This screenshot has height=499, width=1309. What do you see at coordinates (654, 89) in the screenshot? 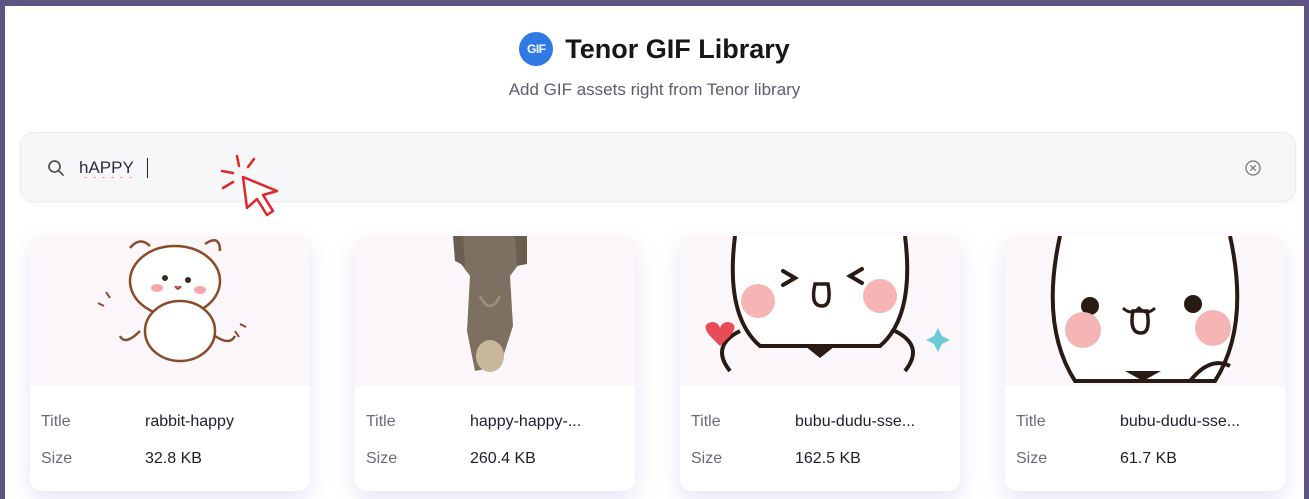
I see `page-subtitle: Add GIF assets right from Tenor library` at bounding box center [654, 89].